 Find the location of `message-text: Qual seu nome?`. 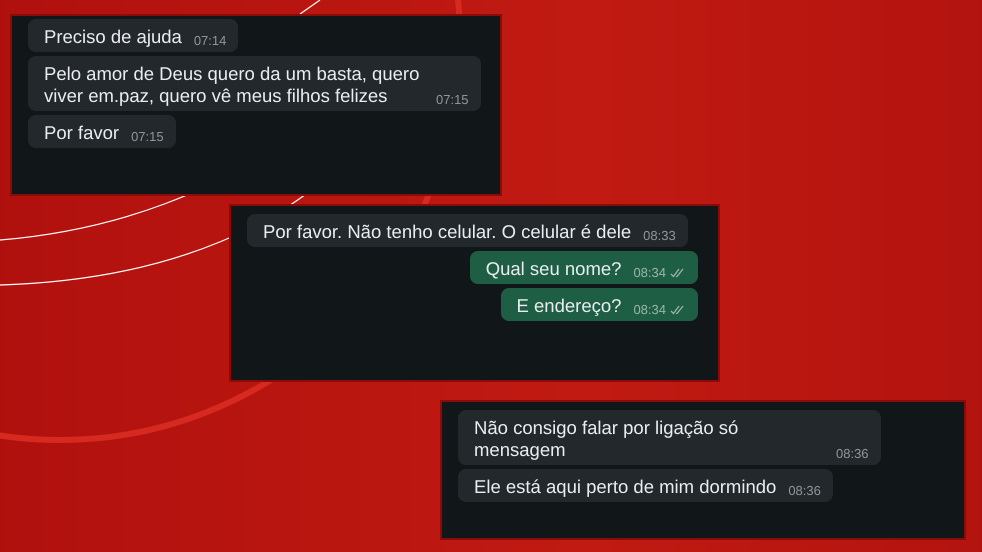

message-text: Qual seu nome? is located at coordinates (554, 269).